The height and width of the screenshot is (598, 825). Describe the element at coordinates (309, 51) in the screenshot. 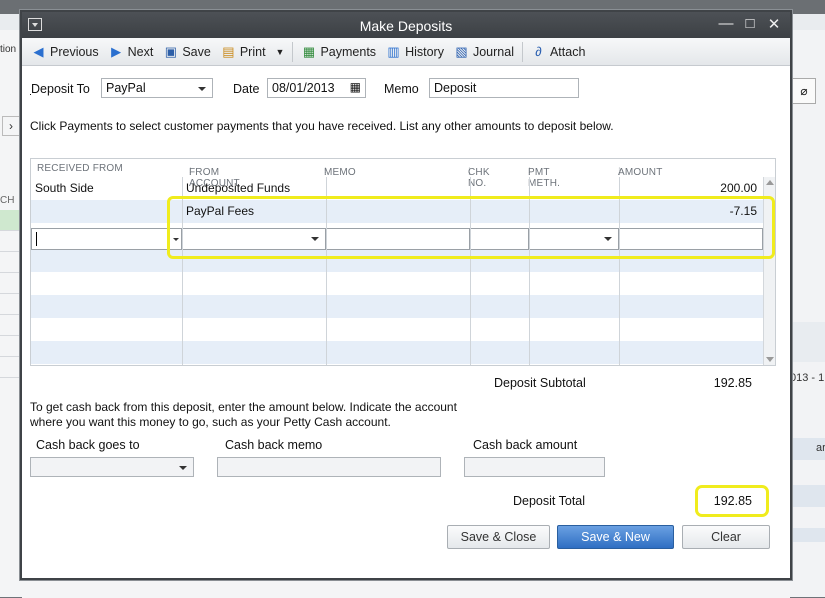

I see `payments-icon: ▦` at that location.